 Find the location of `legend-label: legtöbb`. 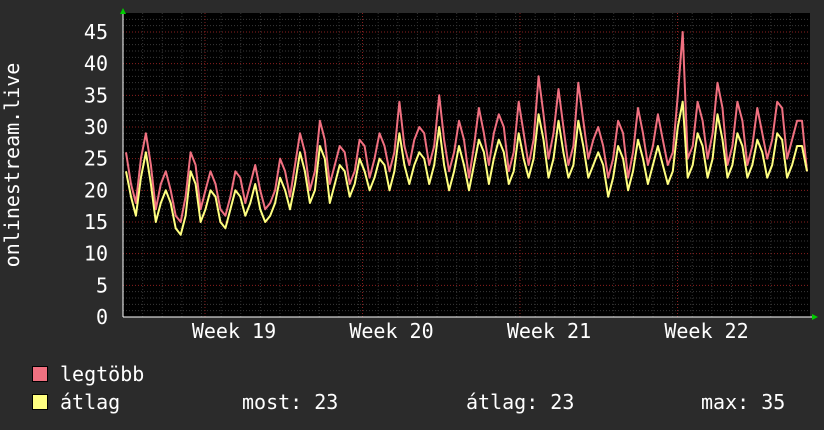

legend-label: legtöbb is located at coordinates (102, 374).